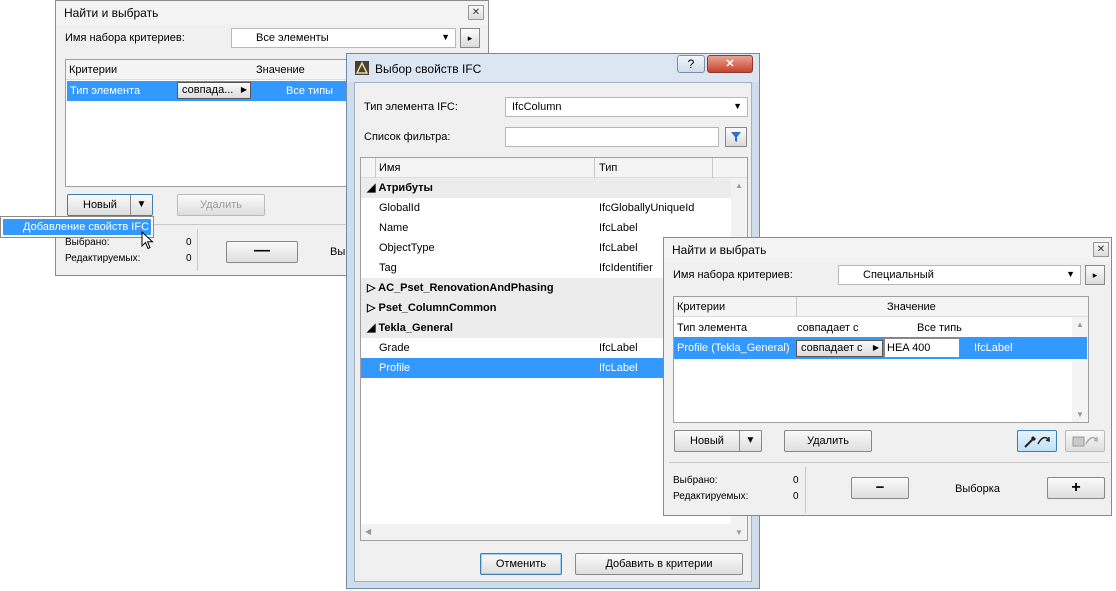  What do you see at coordinates (189, 242) in the screenshot?
I see `selected-count: 0` at bounding box center [189, 242].